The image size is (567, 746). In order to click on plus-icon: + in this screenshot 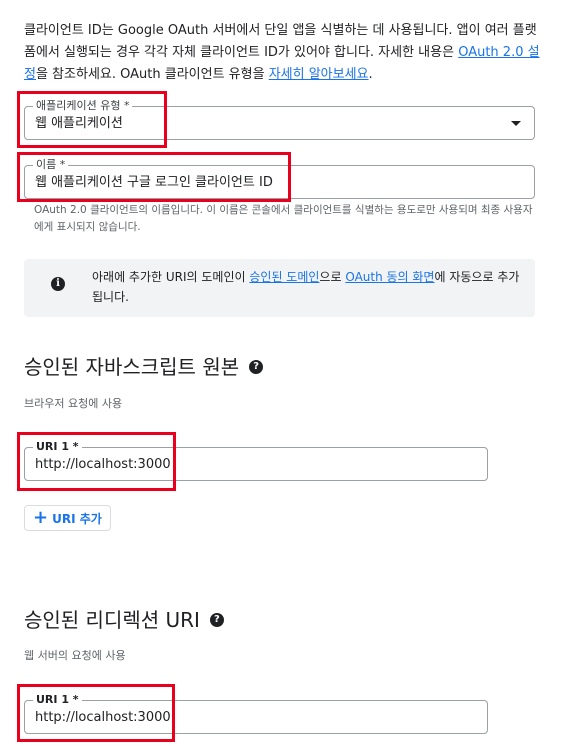, I will do `click(41, 517)`.